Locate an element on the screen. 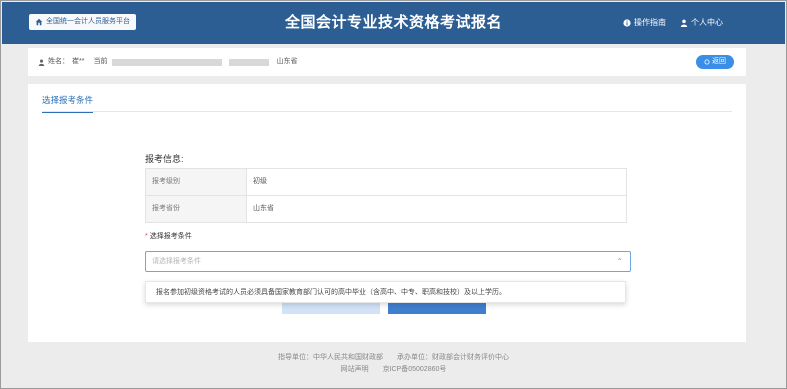 Image resolution: width=787 pixels, height=389 pixels. back-button-label: 返回 is located at coordinates (719, 61).